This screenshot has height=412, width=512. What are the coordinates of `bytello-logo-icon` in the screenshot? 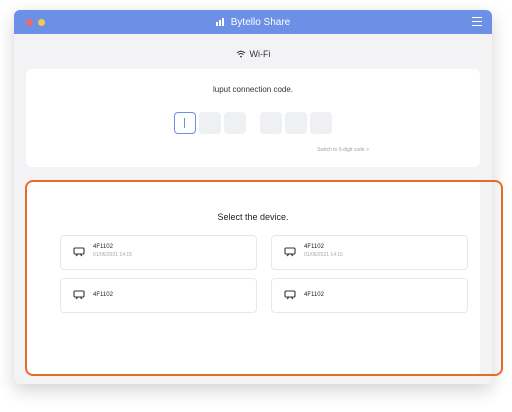 It's located at (220, 22).